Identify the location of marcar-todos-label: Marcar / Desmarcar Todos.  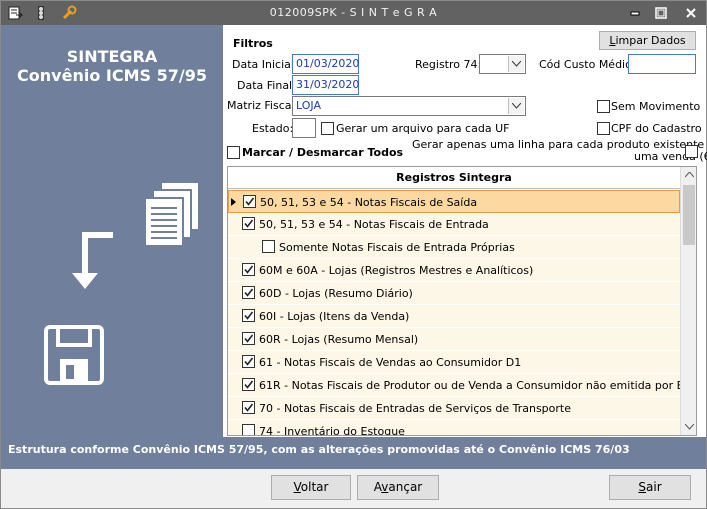
(323, 152).